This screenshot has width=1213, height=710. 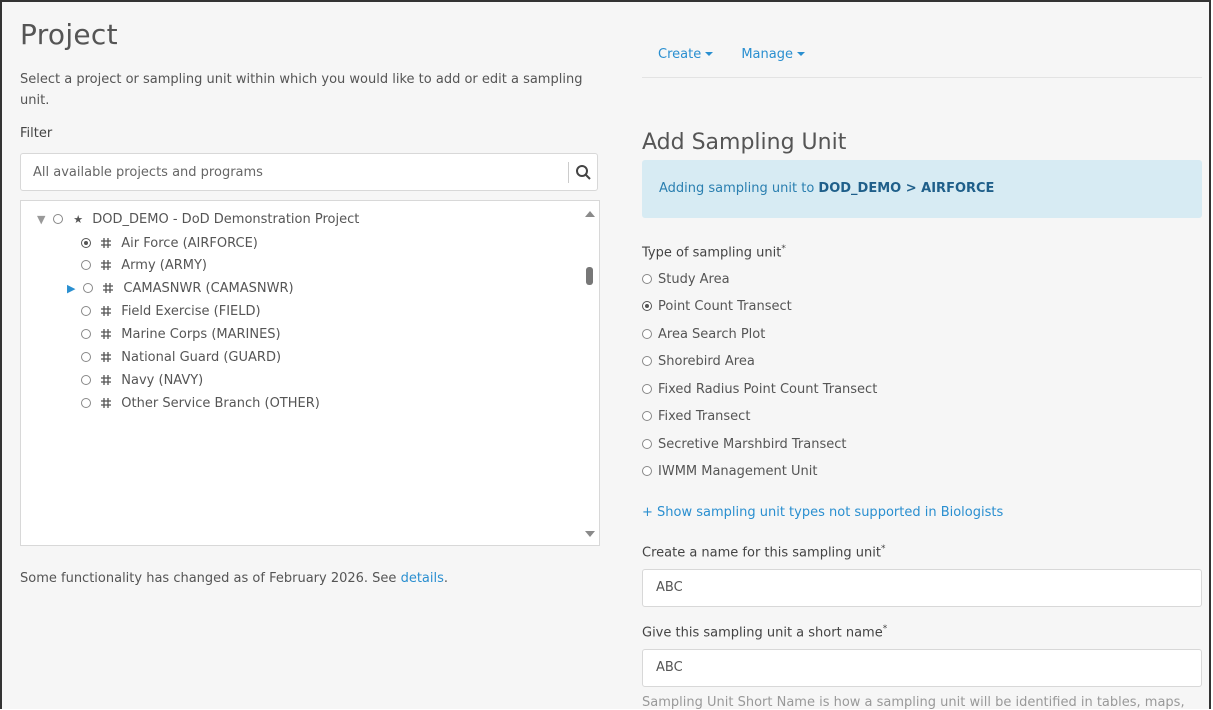 I want to click on name-input: ABC, so click(x=922, y=588).